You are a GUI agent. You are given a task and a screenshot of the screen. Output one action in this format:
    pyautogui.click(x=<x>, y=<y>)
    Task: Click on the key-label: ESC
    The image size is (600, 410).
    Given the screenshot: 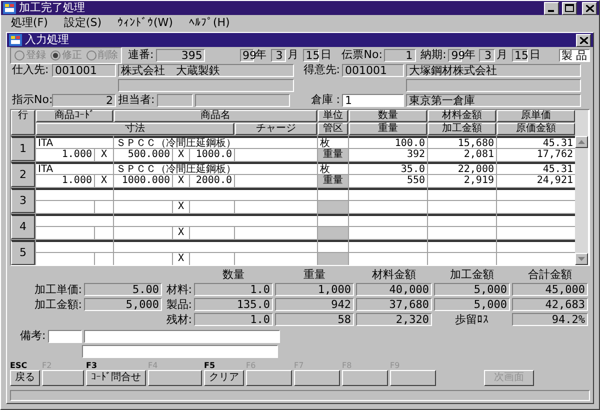 What is the action you would take?
    pyautogui.click(x=19, y=365)
    